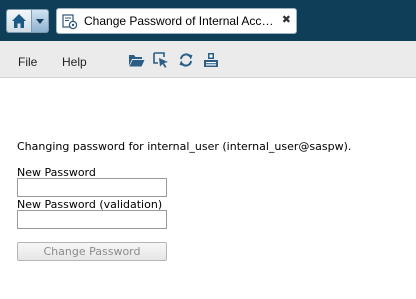 This screenshot has width=416, height=299. I want to click on chevron-down-icon, so click(40, 21).